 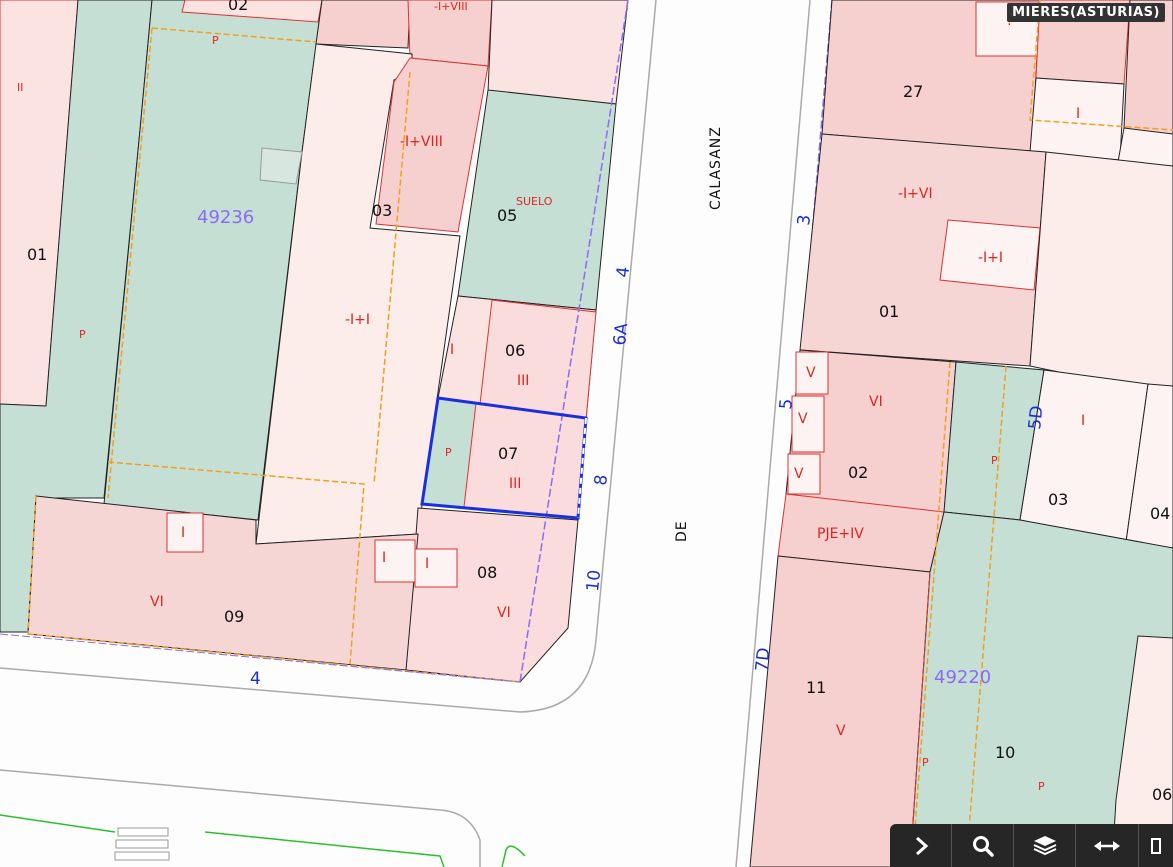 I want to click on layers-button, so click(x=1045, y=845).